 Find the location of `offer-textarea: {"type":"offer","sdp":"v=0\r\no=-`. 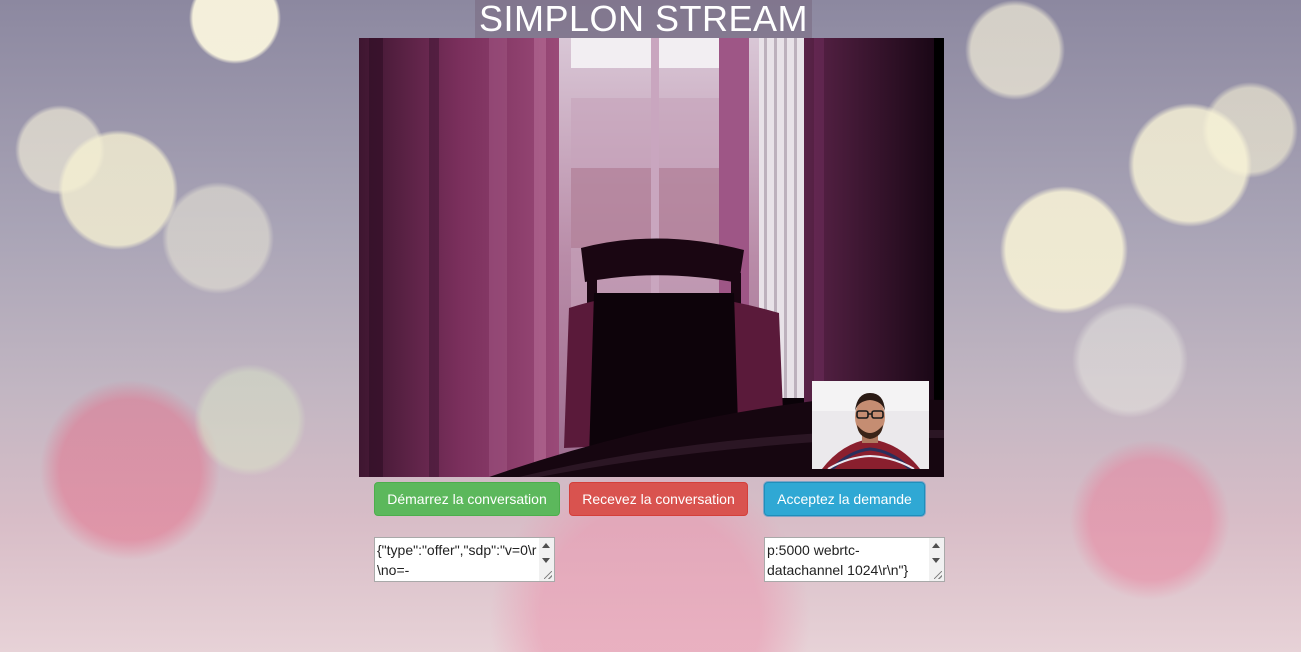

offer-textarea: {"type":"offer","sdp":"v=0\r\no=- is located at coordinates (464, 559).